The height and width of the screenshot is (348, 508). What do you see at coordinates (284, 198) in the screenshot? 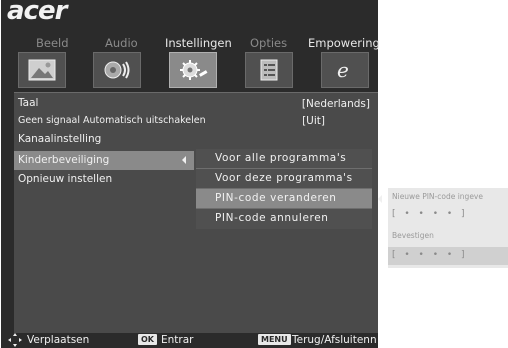
I see `submenu-pin-veranderen: PIN-code veranderen` at bounding box center [284, 198].